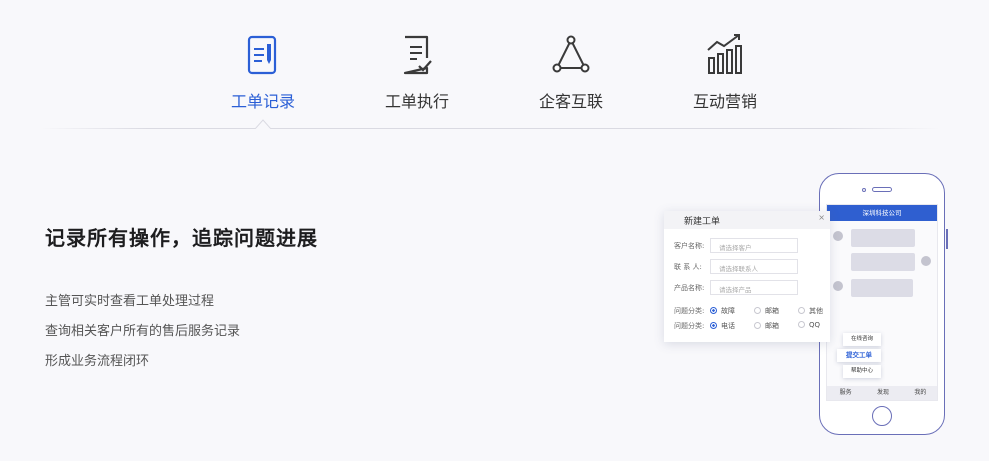 The image size is (989, 461). Describe the element at coordinates (862, 339) in the screenshot. I see `menu-item-online-consult: 在线咨询` at that location.